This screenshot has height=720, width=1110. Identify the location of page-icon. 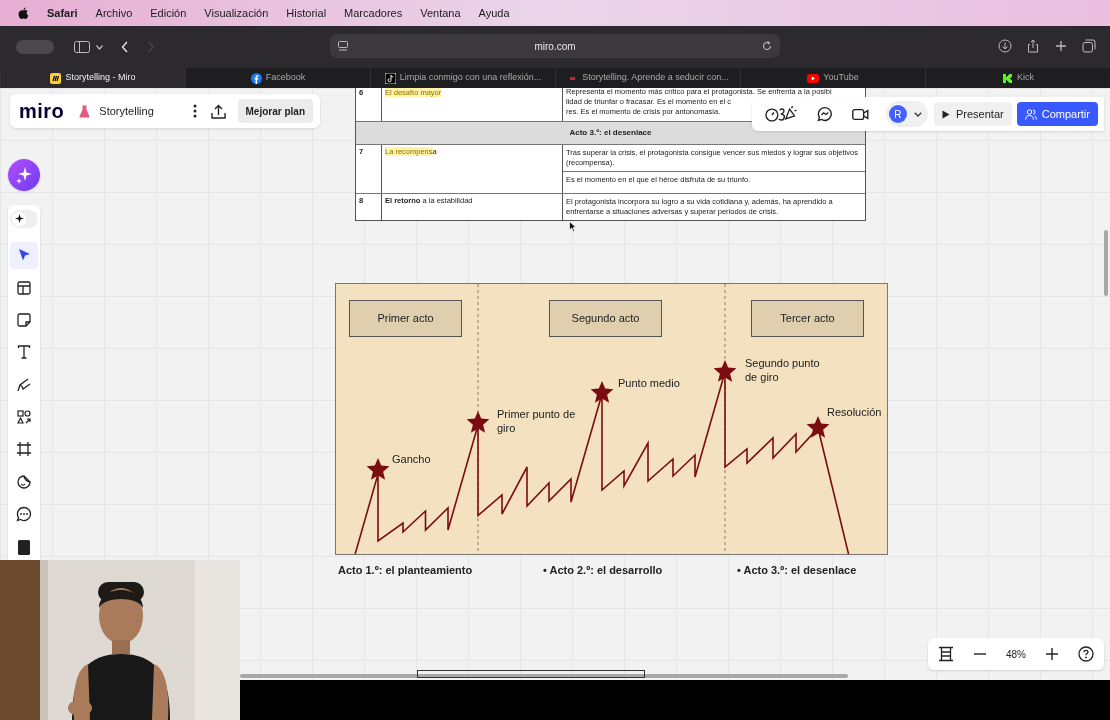
(343, 46).